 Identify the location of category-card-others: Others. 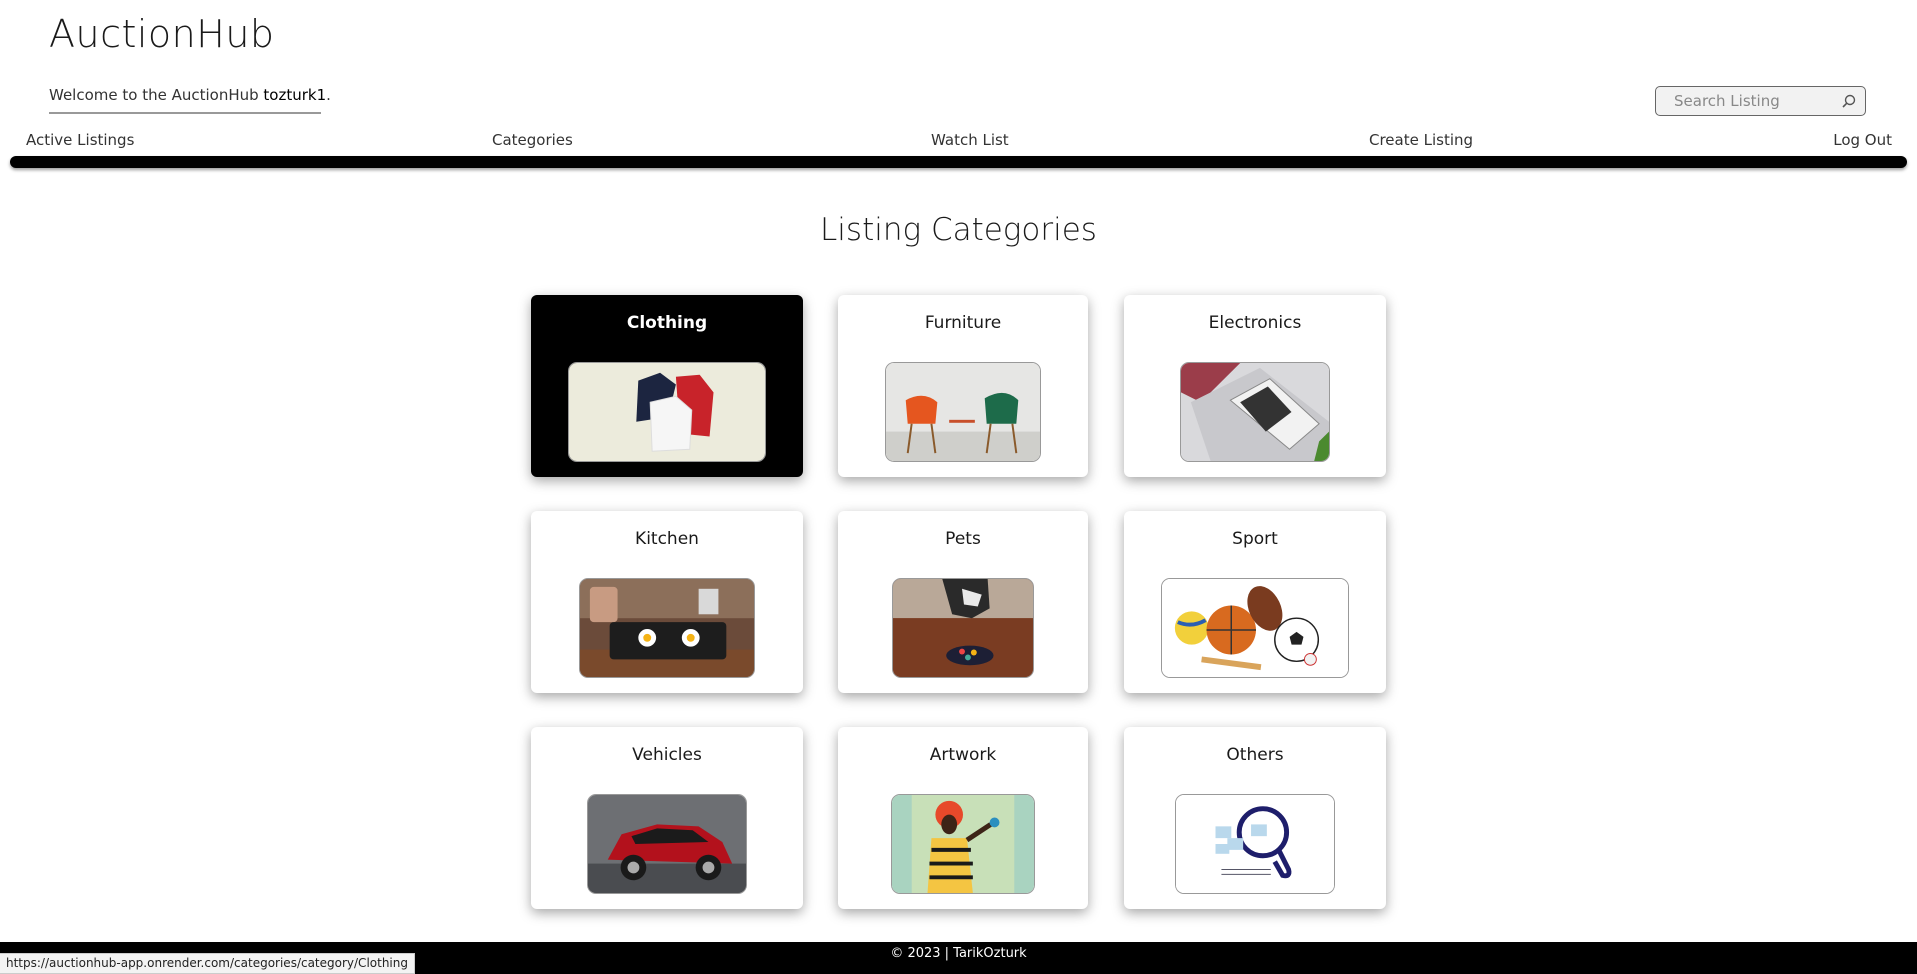
(1255, 818).